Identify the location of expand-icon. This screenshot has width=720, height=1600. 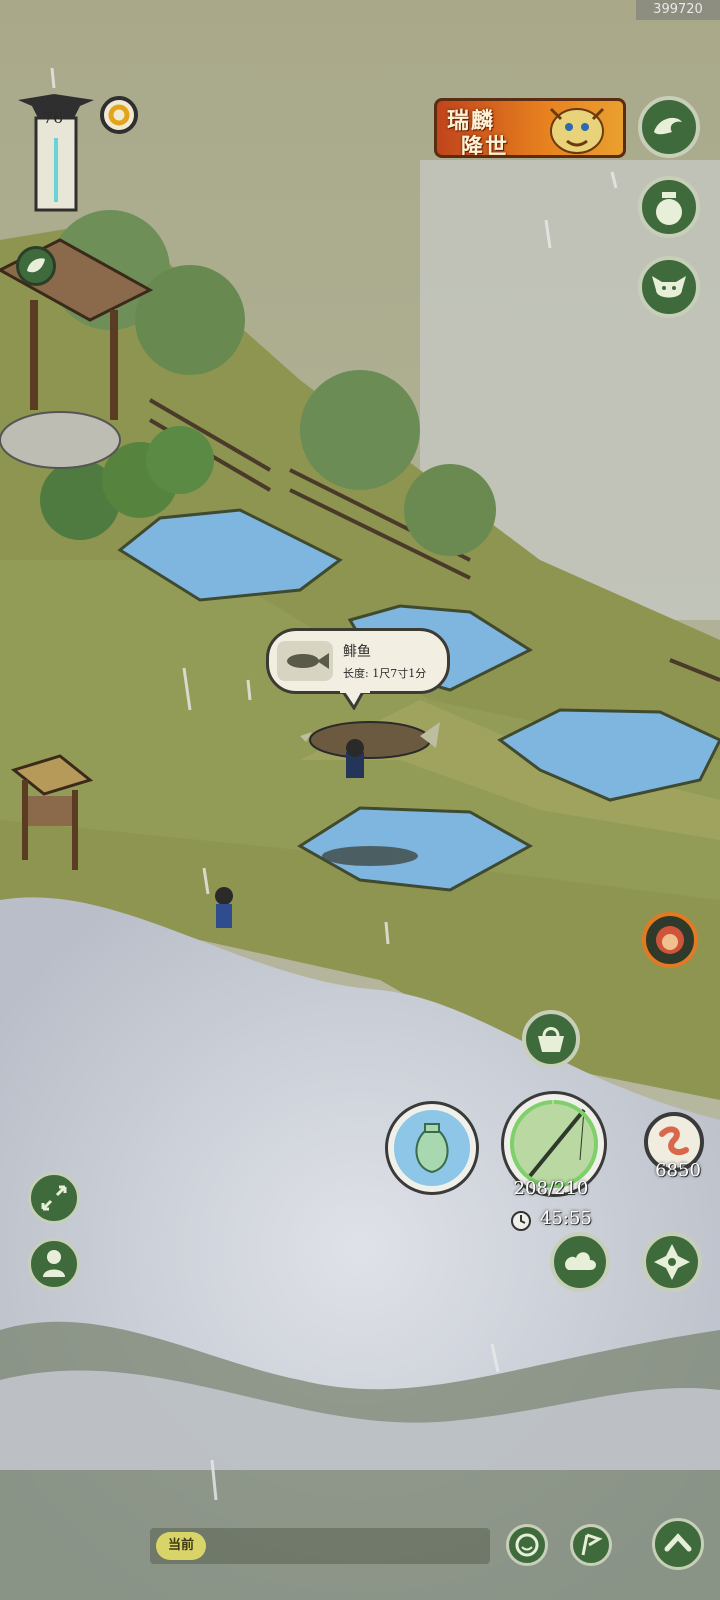
(54, 1198).